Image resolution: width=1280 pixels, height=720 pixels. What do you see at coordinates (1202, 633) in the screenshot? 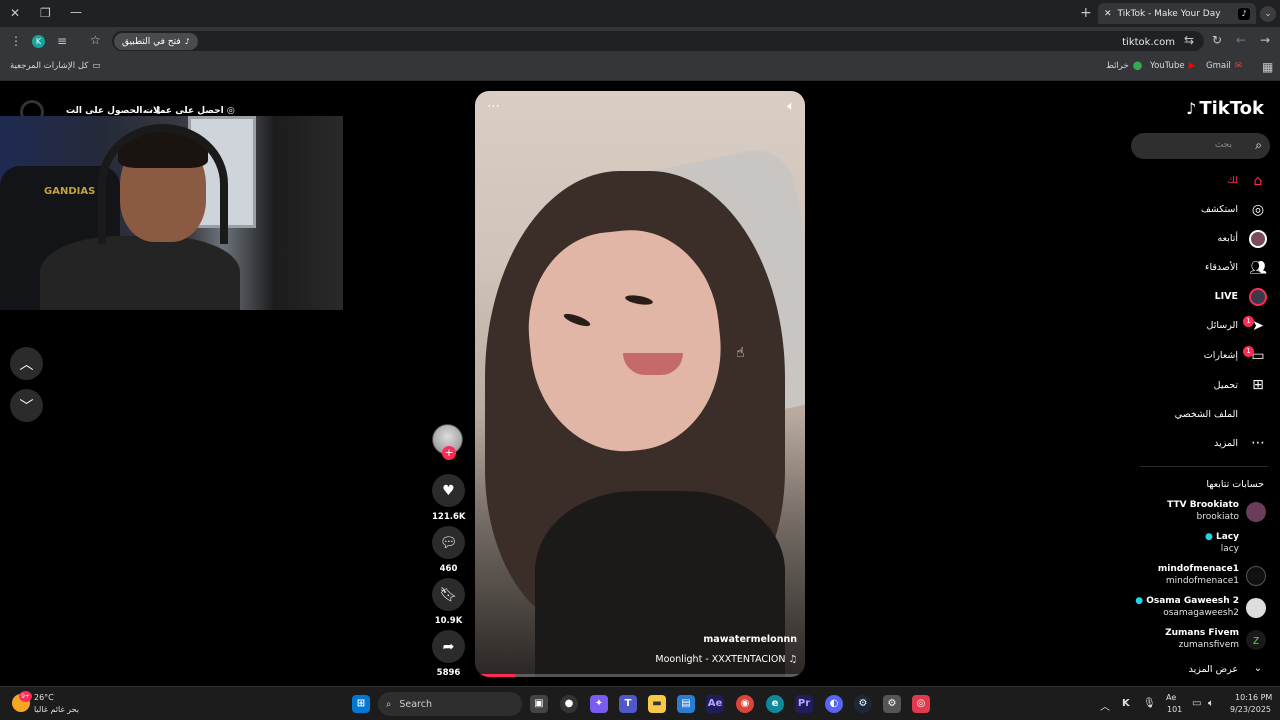
I see `follow-name-4: Zumans Fivem` at bounding box center [1202, 633].